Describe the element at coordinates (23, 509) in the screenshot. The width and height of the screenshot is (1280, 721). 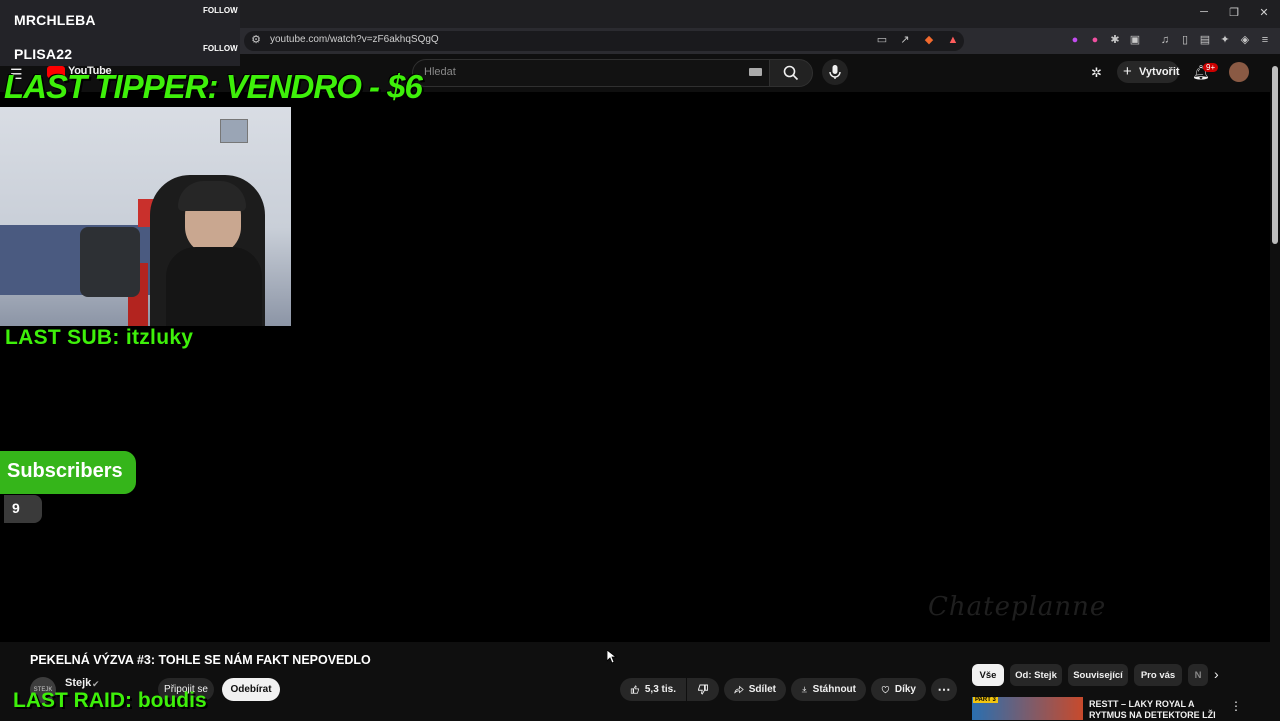
I see `subscribers-count: 9` at that location.